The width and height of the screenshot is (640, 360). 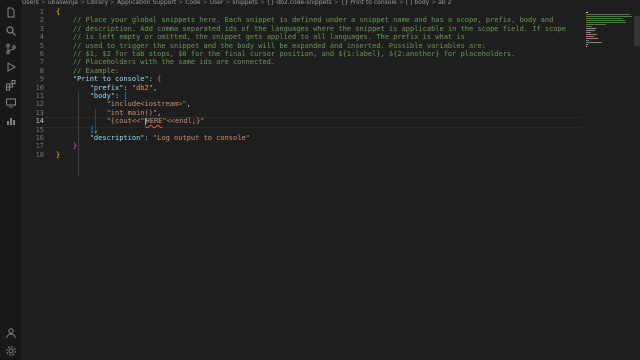 What do you see at coordinates (302, 88) in the screenshot?
I see `code-line: 10 "prefix": "db2",` at bounding box center [302, 88].